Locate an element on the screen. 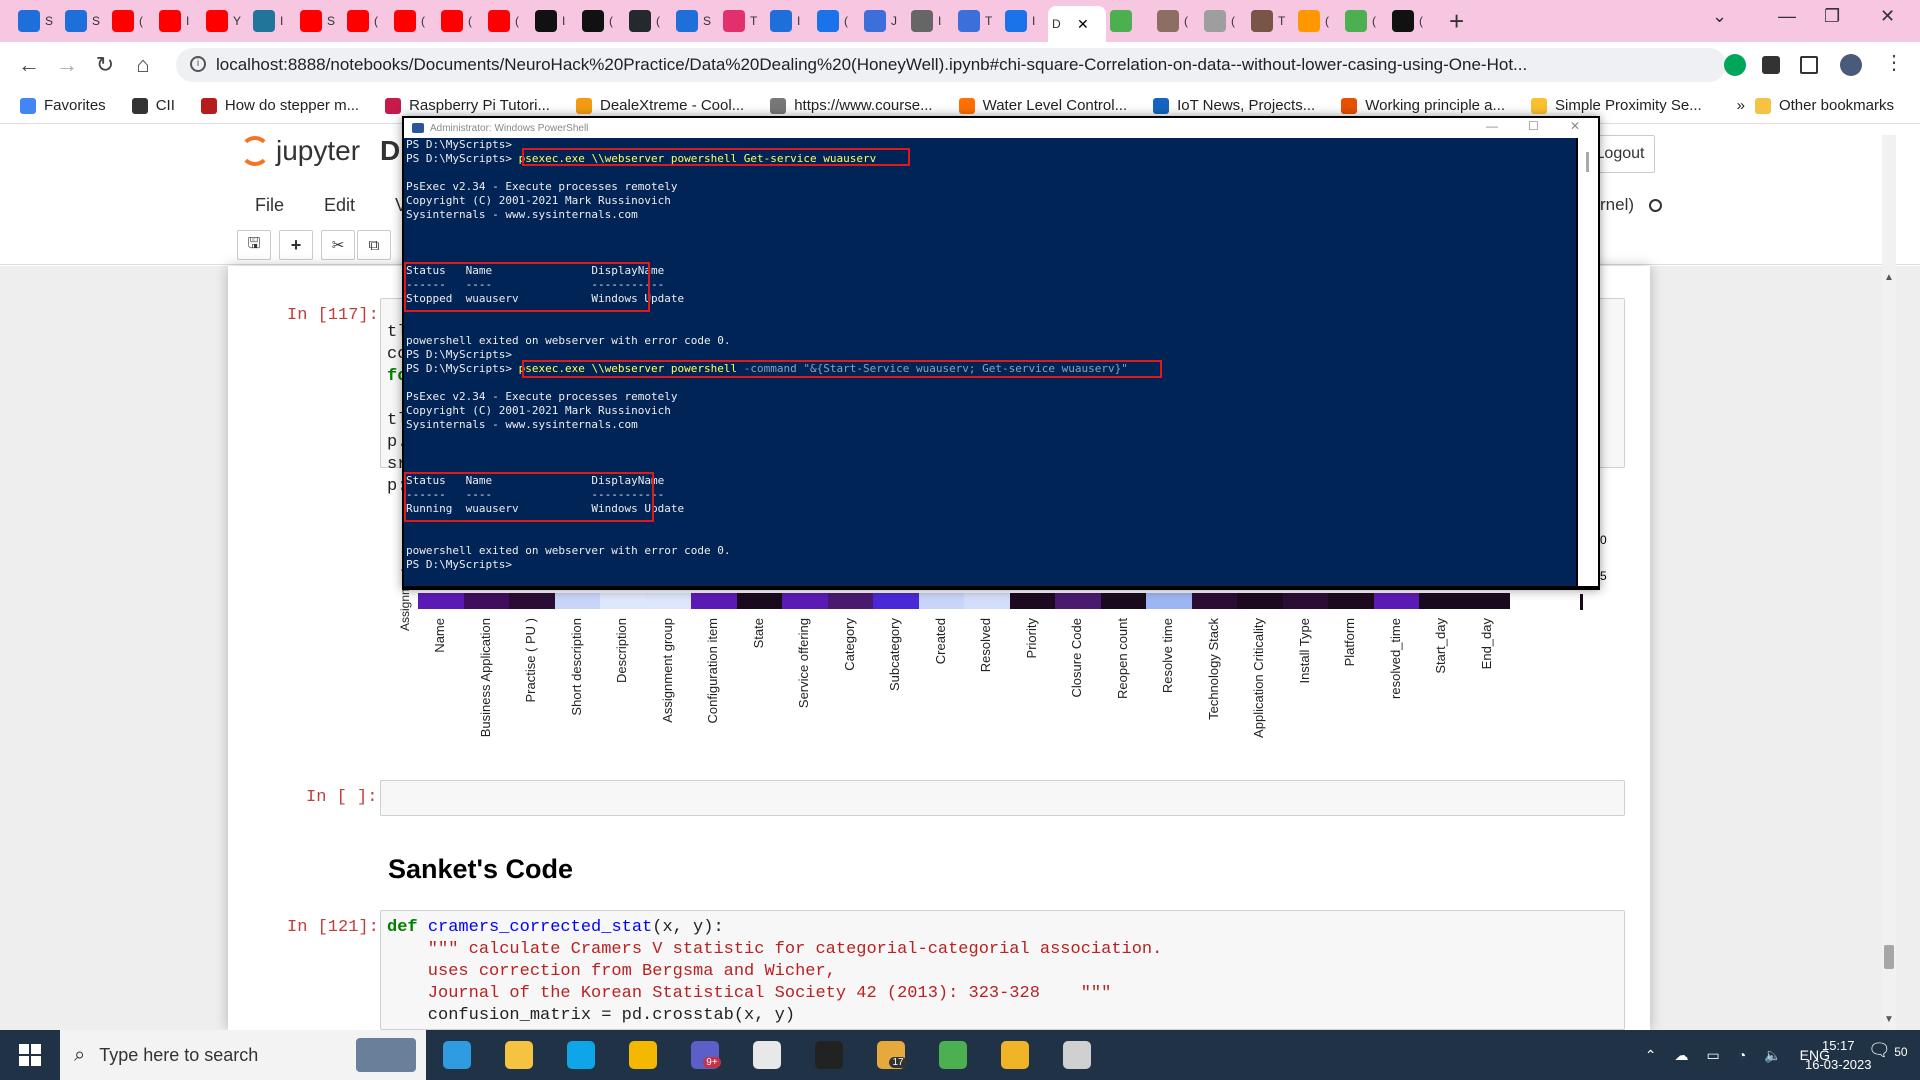 Image resolution: width=1920 pixels, height=1080 pixels. show-hidden-icons: ⌃ is located at coordinates (1651, 1055).